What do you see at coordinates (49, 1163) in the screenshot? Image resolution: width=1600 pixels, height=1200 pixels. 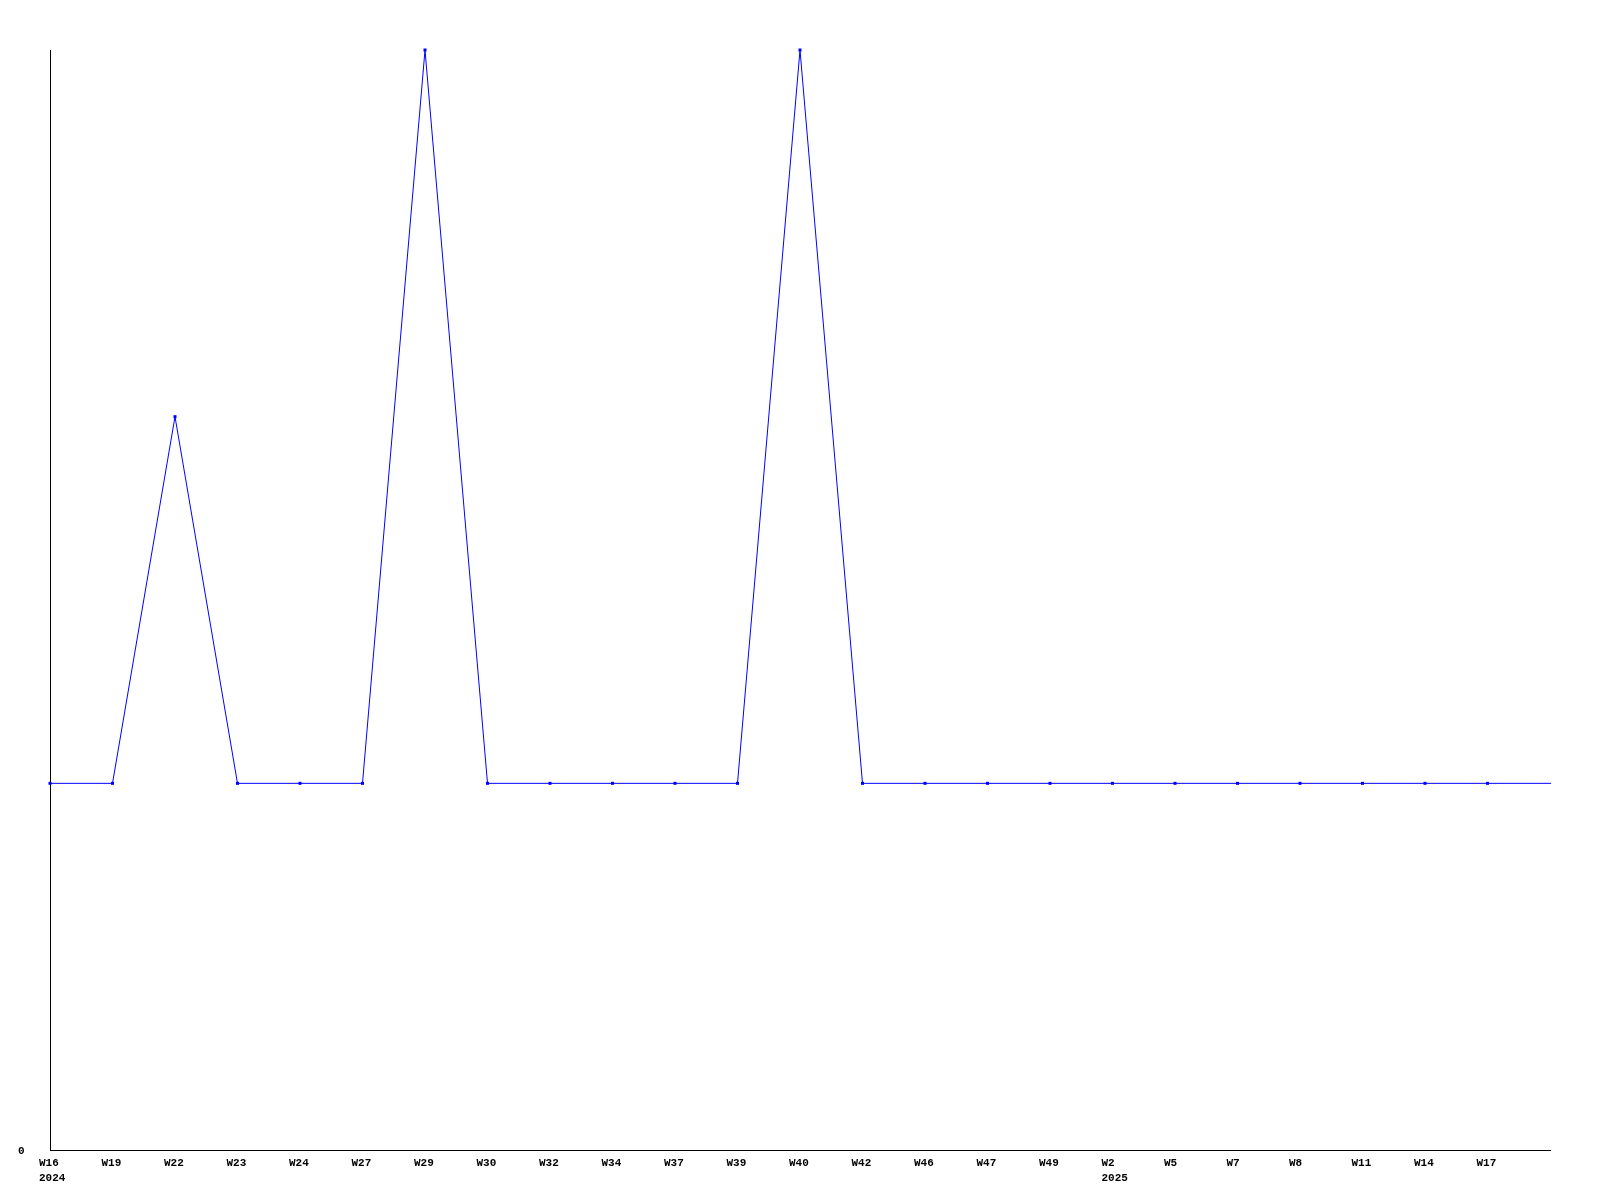 I see `x-tick-label: W16` at bounding box center [49, 1163].